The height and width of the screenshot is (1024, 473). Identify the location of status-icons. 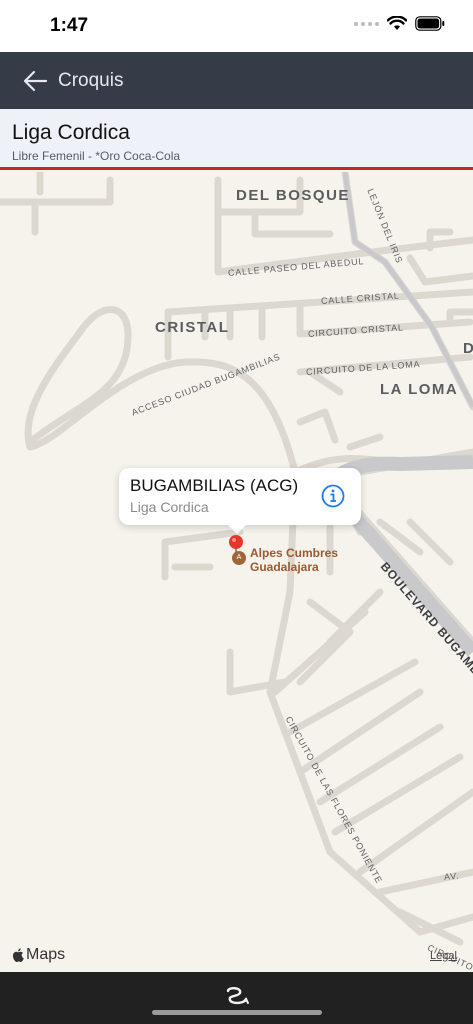
(399, 23).